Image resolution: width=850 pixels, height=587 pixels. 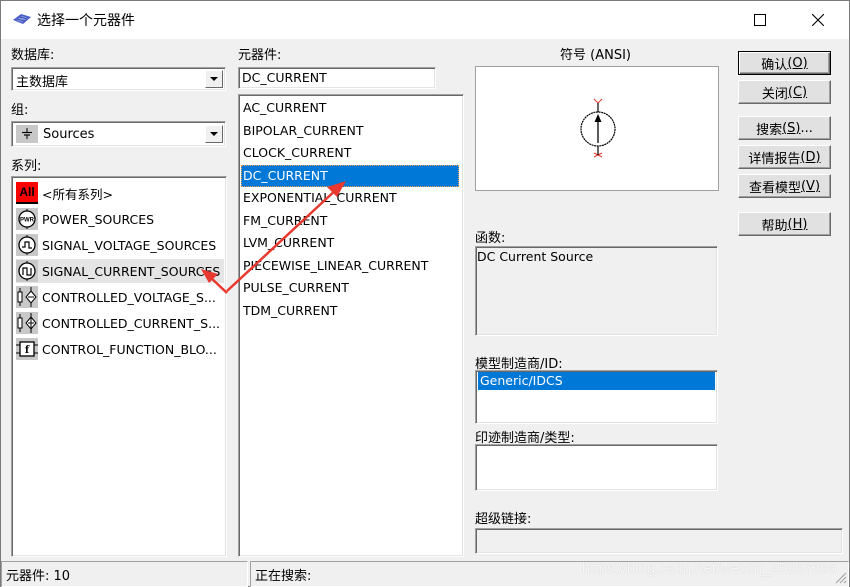 I want to click on database-label: 数据库:, so click(x=33, y=55).